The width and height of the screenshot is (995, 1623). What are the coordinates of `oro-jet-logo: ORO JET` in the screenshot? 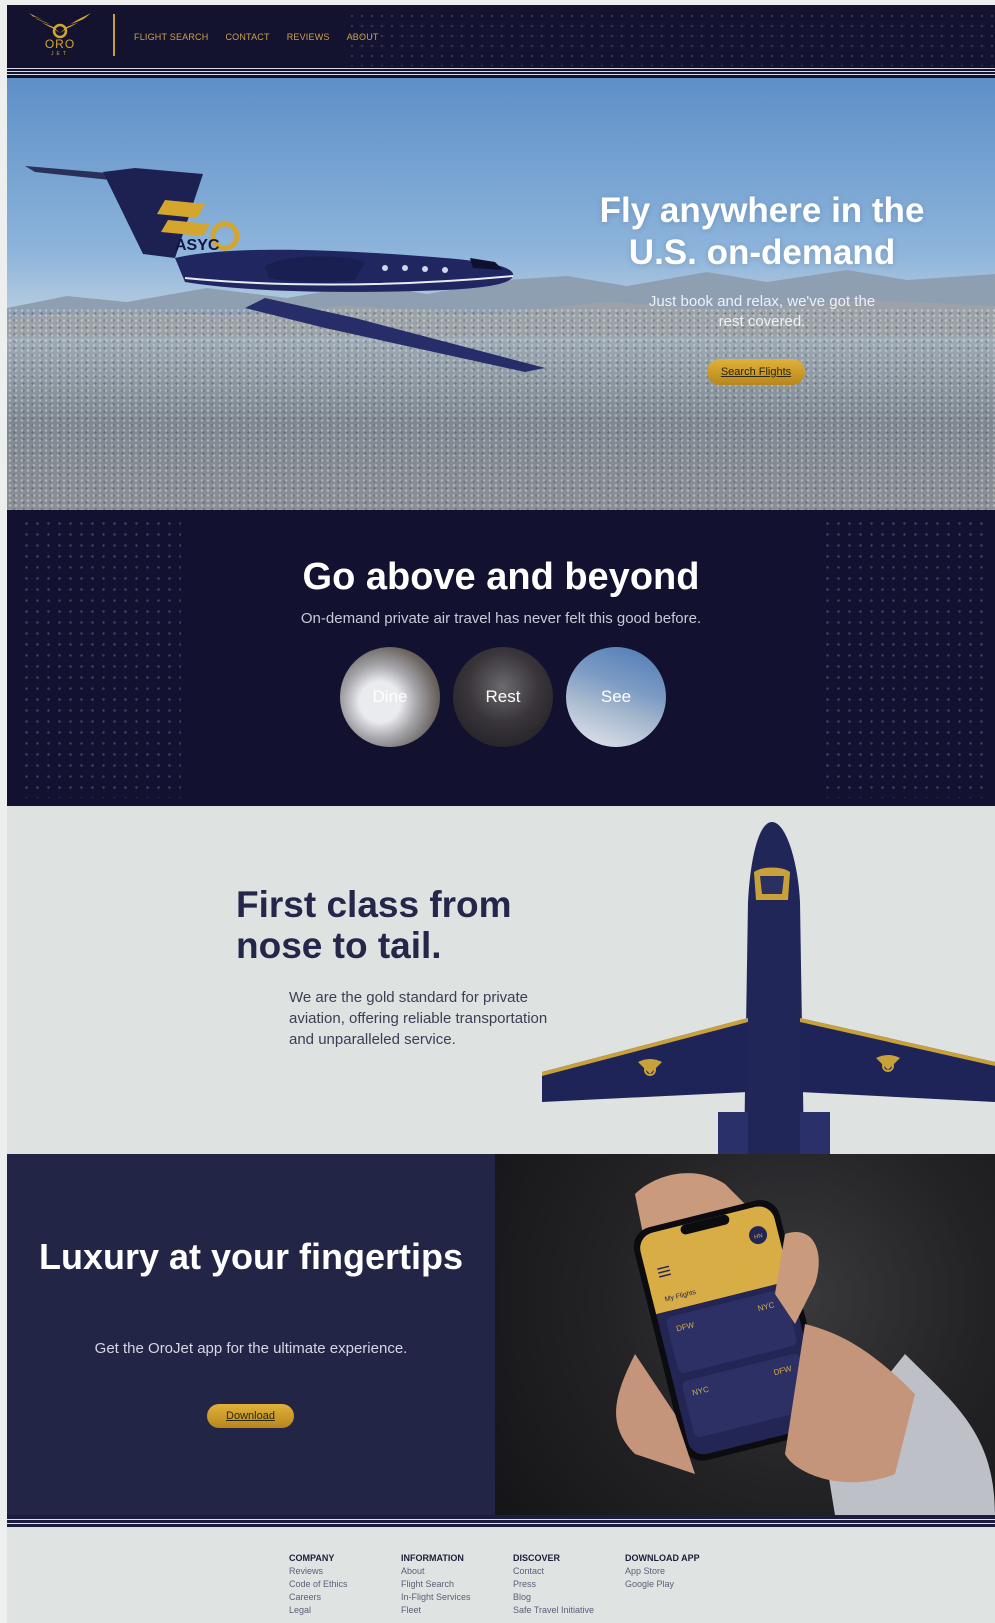 It's located at (60, 39).